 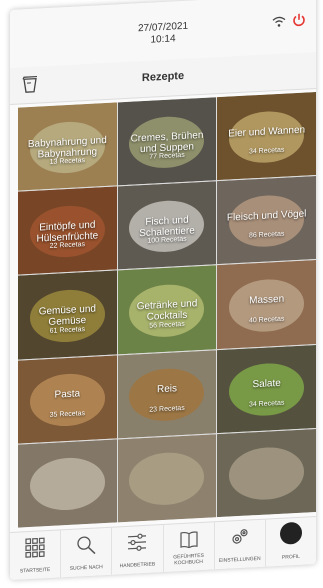 I want to click on nav-label: PROFIL, so click(x=290, y=557).